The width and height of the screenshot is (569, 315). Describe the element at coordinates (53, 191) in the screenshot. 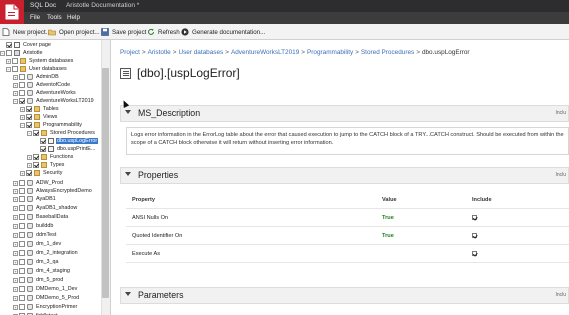

I see `tree-item-database: + AlwaysEncryptedDemo` at that location.